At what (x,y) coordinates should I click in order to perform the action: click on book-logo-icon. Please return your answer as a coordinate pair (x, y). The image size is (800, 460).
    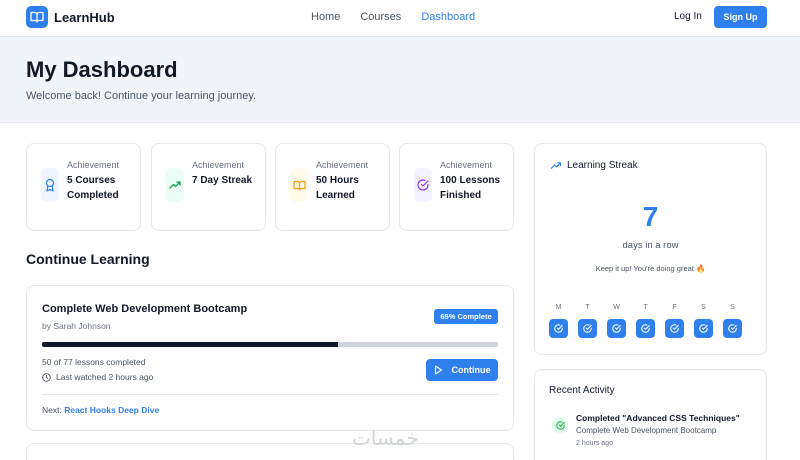
    Looking at the image, I should click on (37, 17).